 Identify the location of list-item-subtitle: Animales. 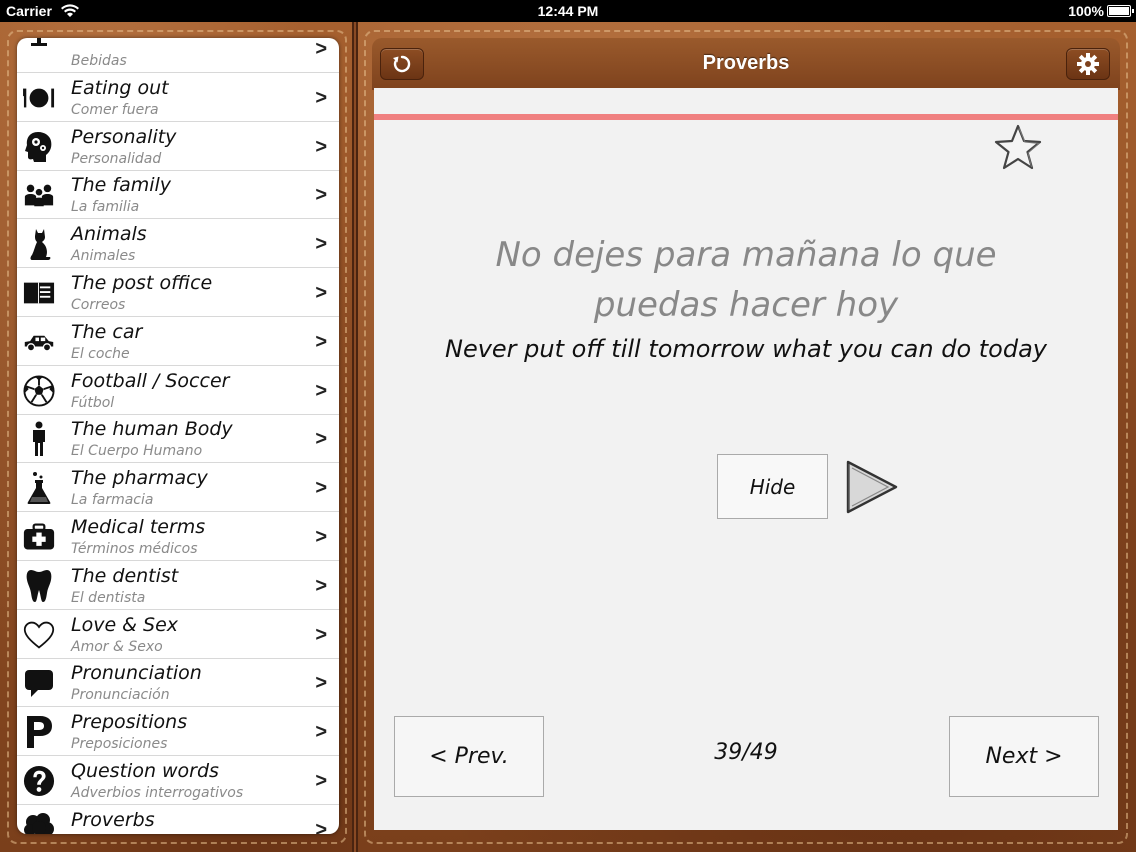
(103, 256).